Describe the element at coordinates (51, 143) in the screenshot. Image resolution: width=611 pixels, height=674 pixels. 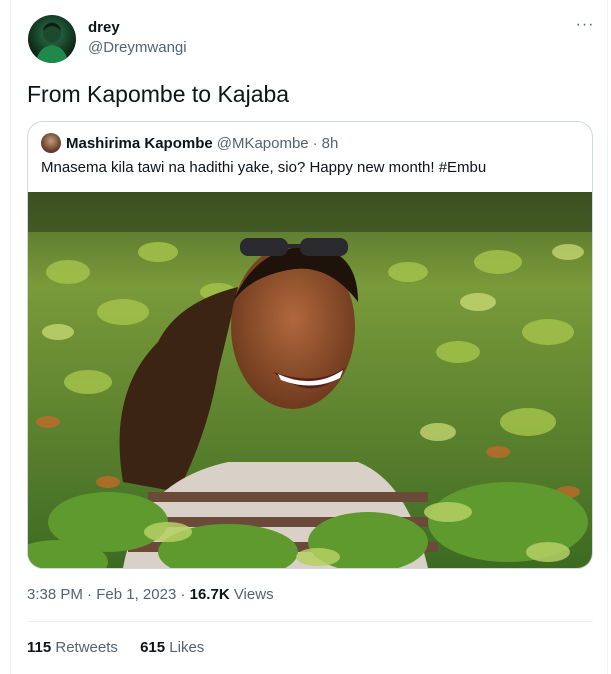
I see `quoted-author-avatar` at that location.